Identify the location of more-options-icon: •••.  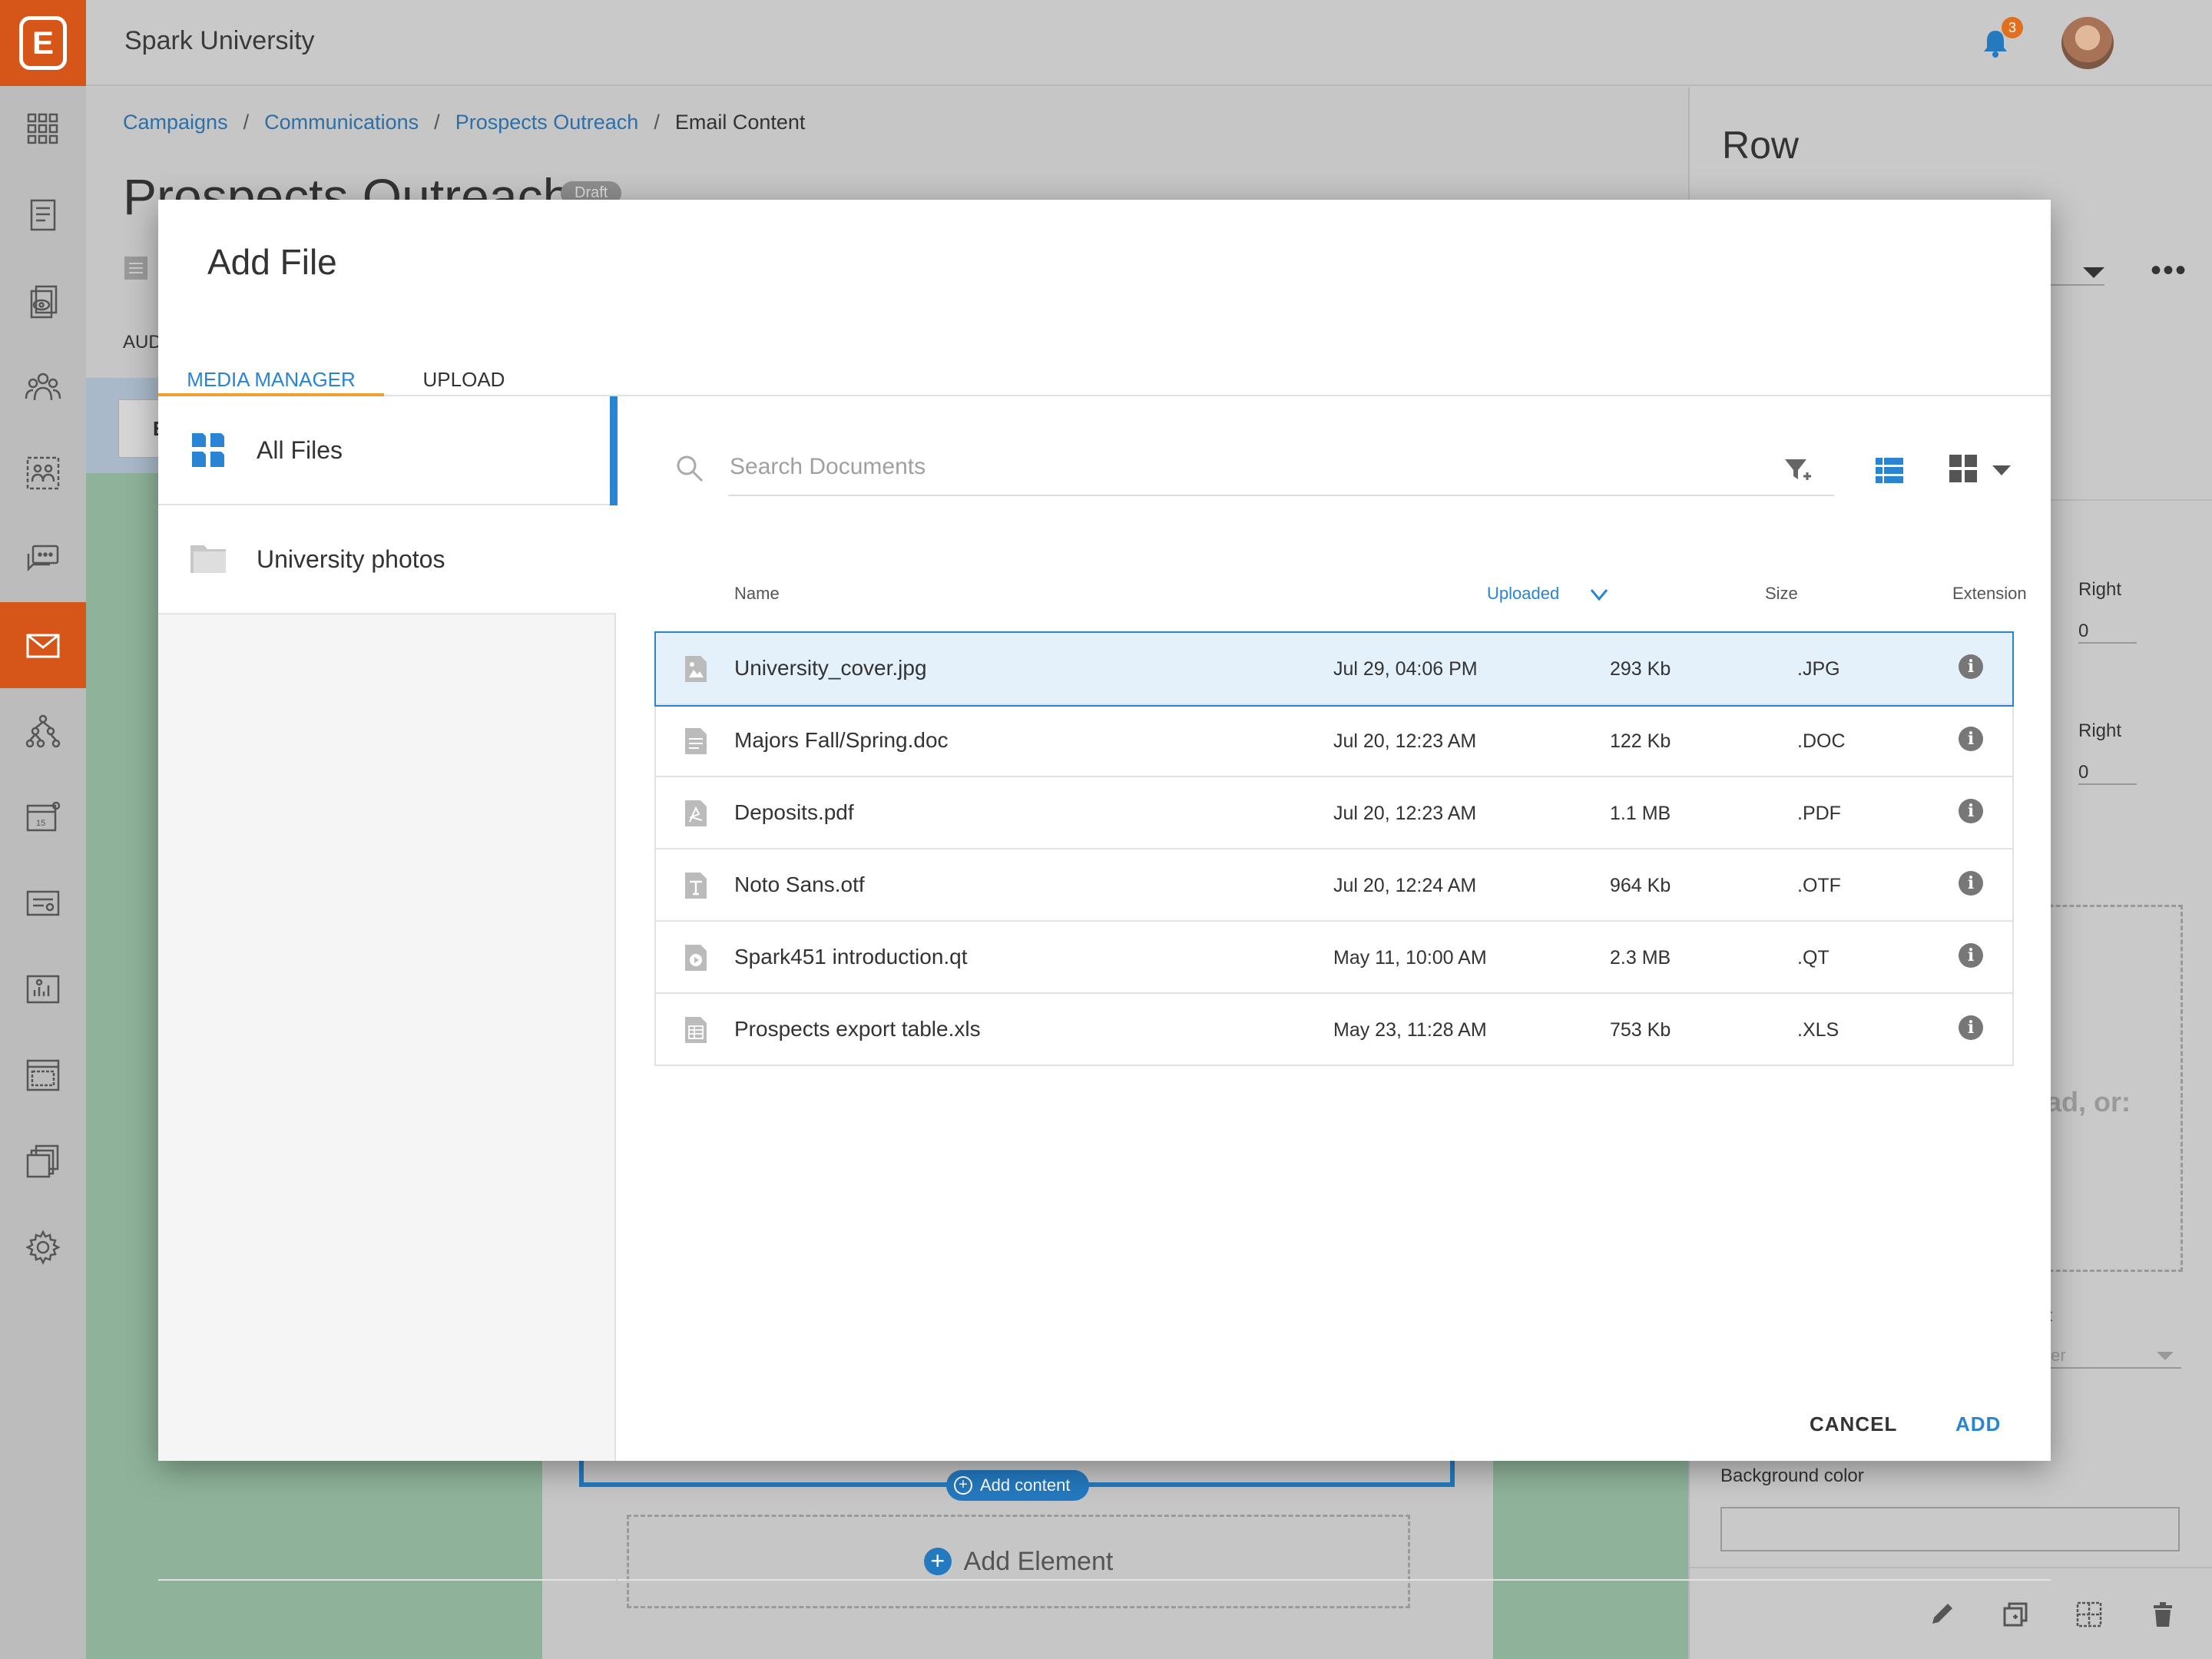
(2169, 270).